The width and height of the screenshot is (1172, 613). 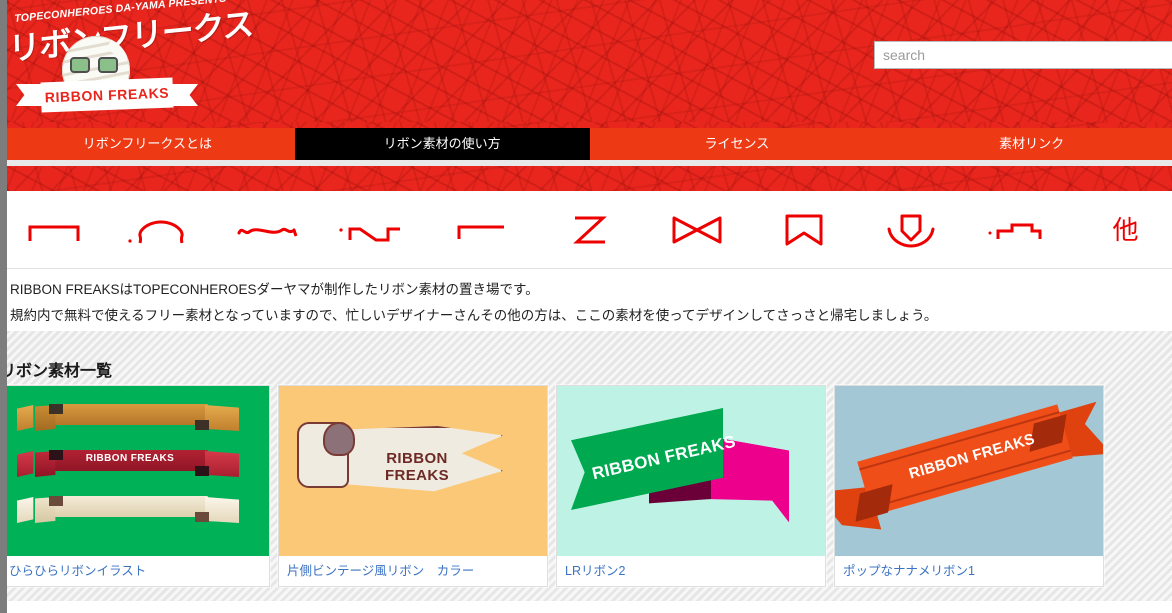 I want to click on section-title: リボン素材一覧, so click(x=60, y=371).